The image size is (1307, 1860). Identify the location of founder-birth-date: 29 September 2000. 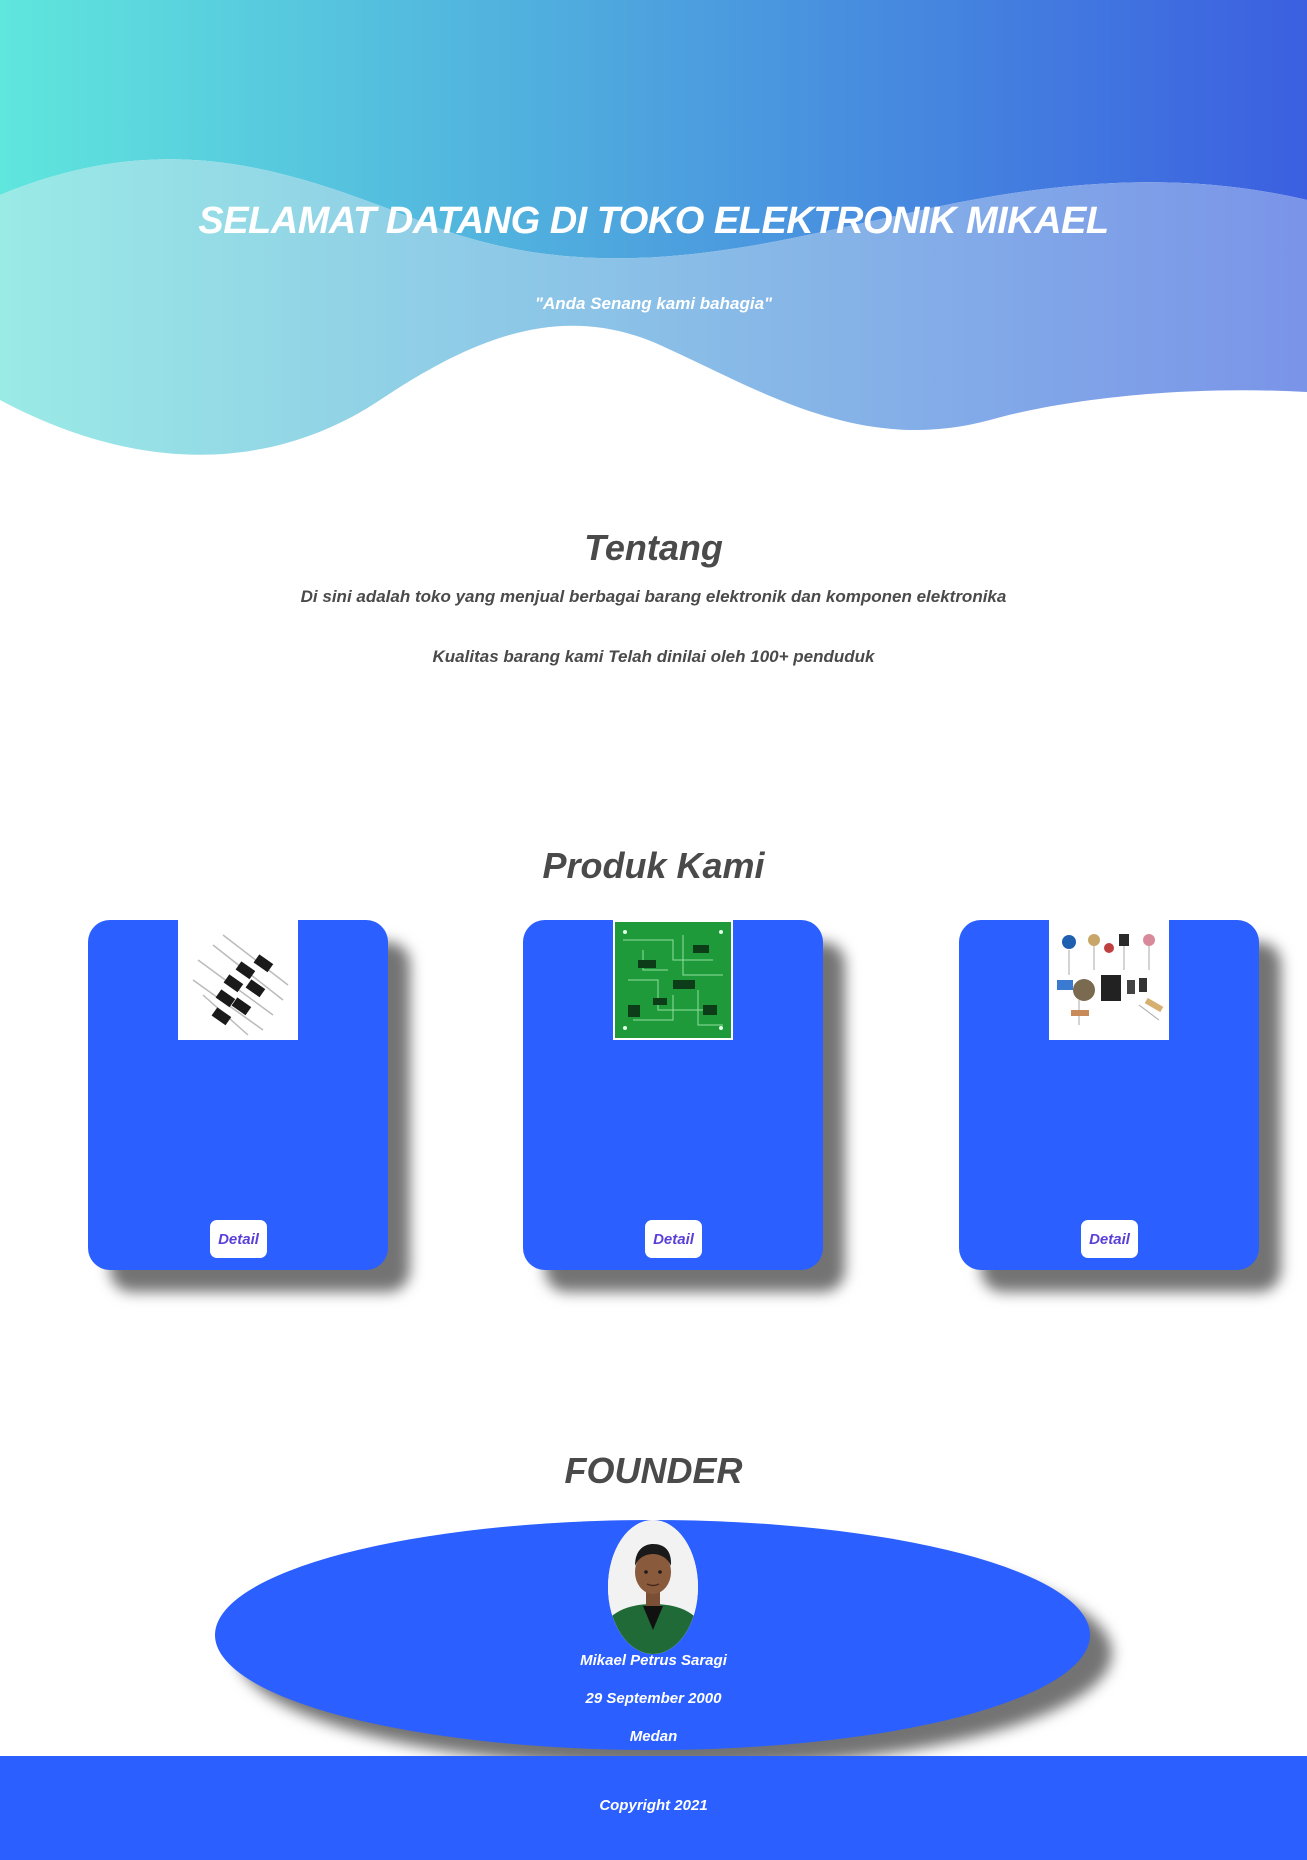
(653, 1698).